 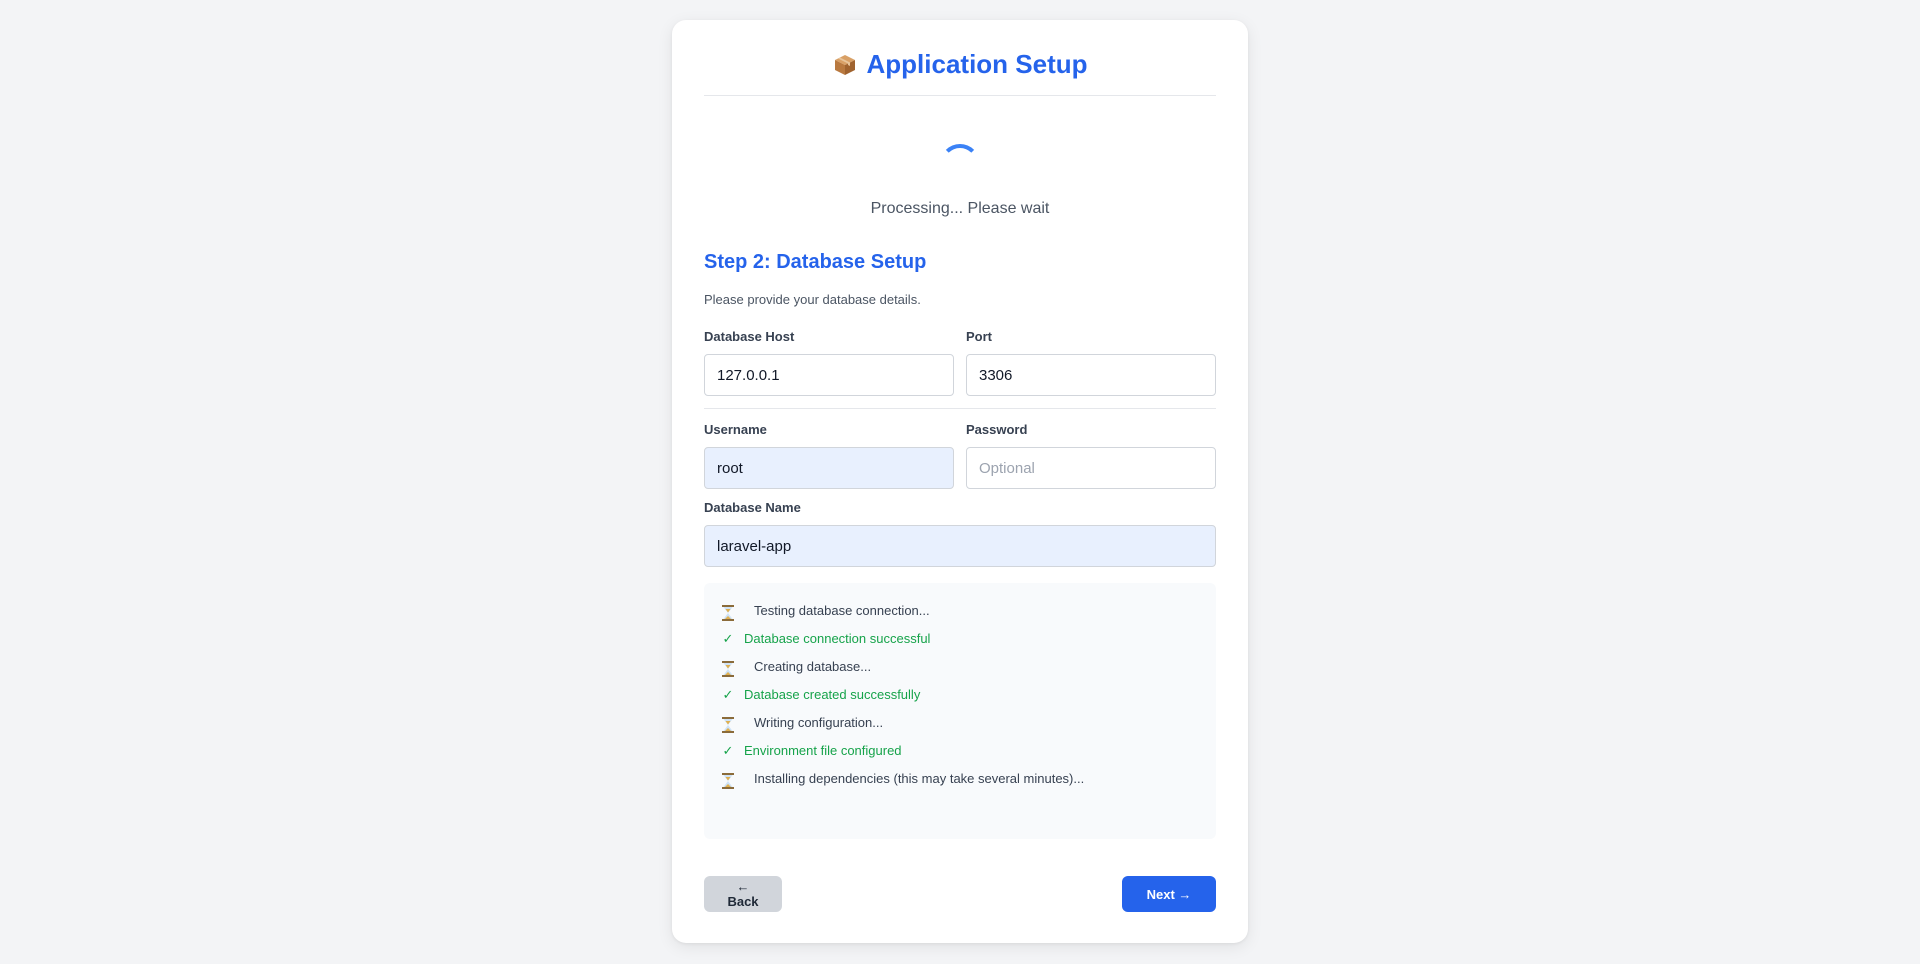 I want to click on processing-text: Processing... Please wait, so click(x=960, y=208).